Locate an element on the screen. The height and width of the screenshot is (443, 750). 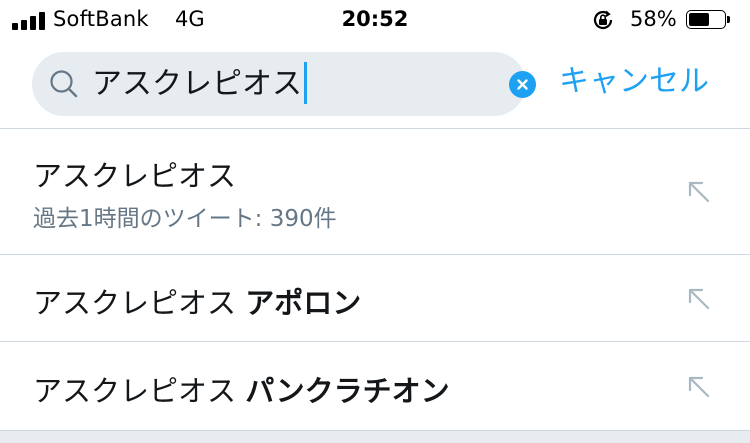
battery-percentage: 58% is located at coordinates (653, 19).